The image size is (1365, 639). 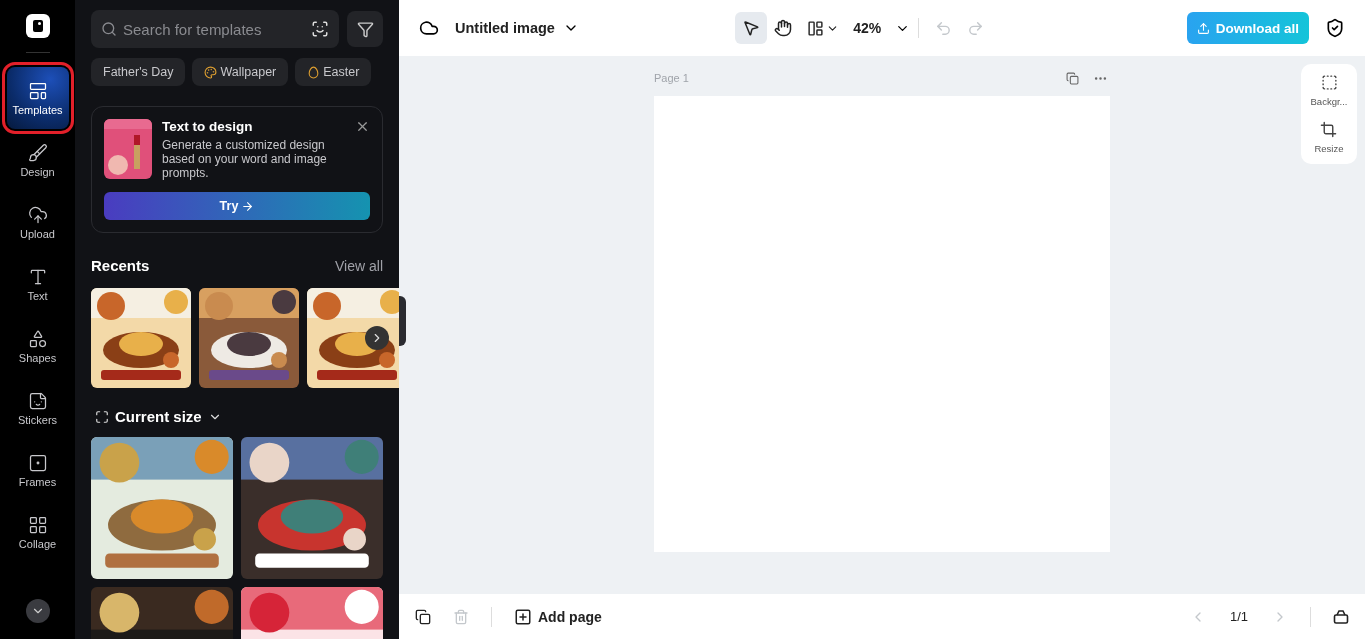 What do you see at coordinates (558, 616) in the screenshot?
I see `add-page-button: Add page` at bounding box center [558, 616].